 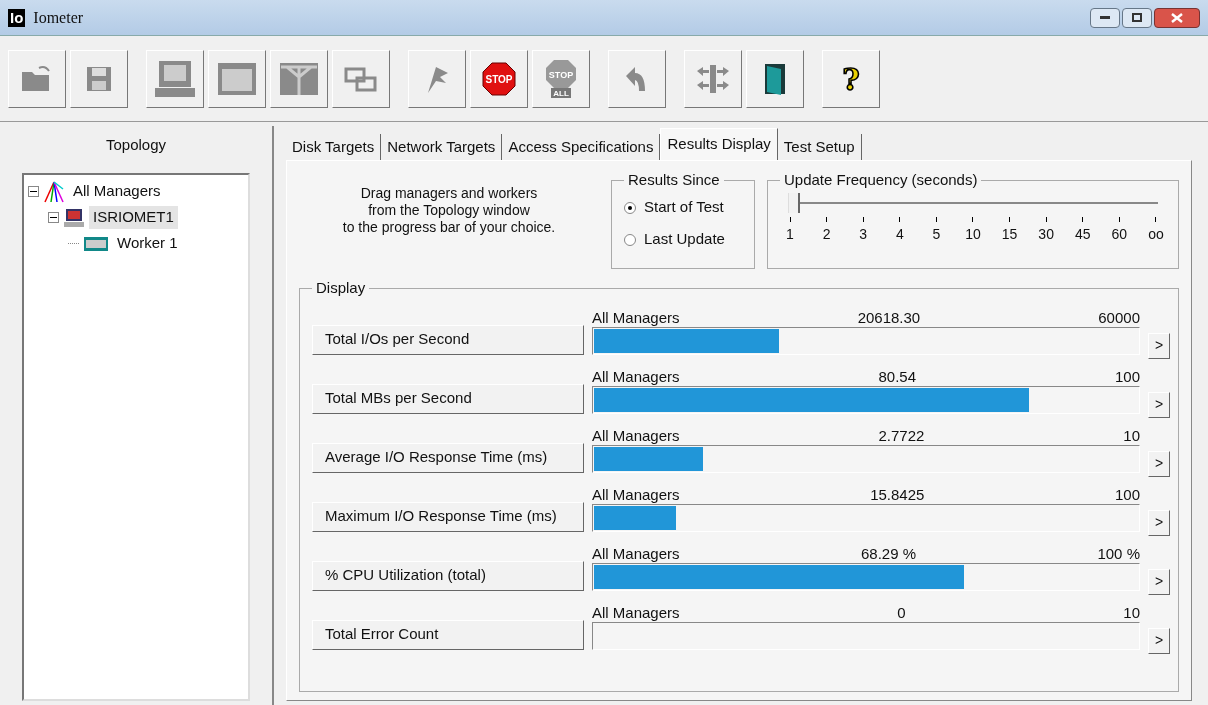 I want to click on maximize-button, so click(x=1137, y=17).